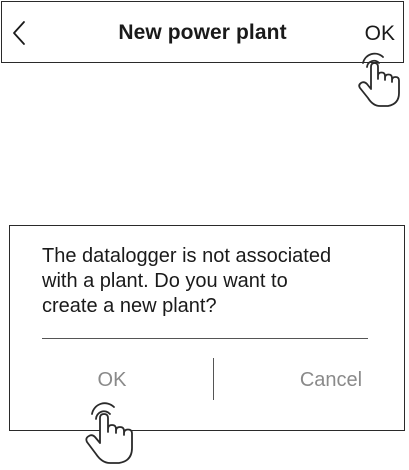 The height and width of the screenshot is (470, 409). I want to click on top-navigation-bar: New power plant OK, so click(202, 32).